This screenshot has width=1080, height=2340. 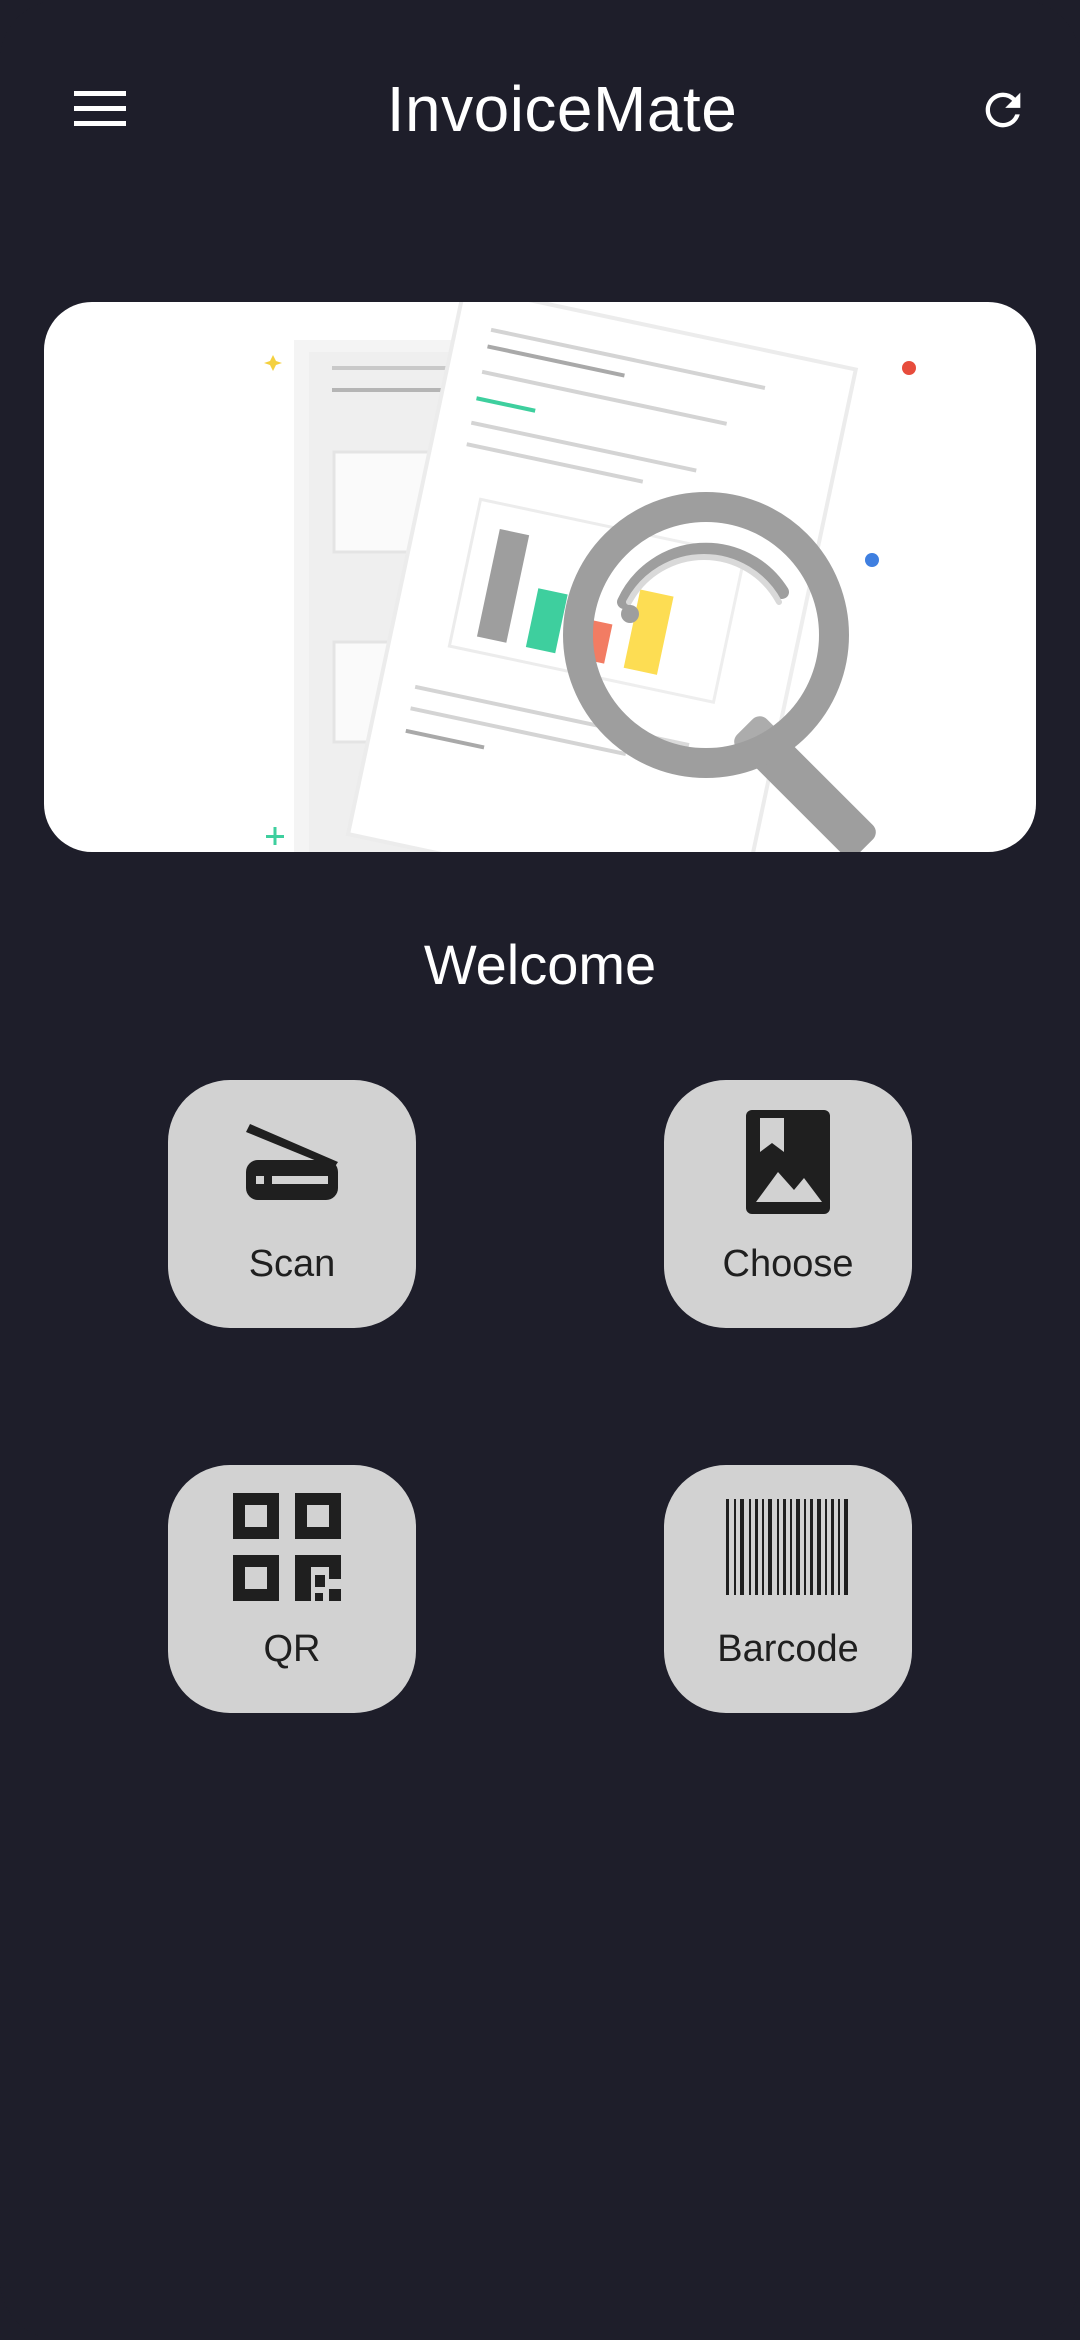 What do you see at coordinates (788, 1649) in the screenshot?
I see `barcode-label: Barcode` at bounding box center [788, 1649].